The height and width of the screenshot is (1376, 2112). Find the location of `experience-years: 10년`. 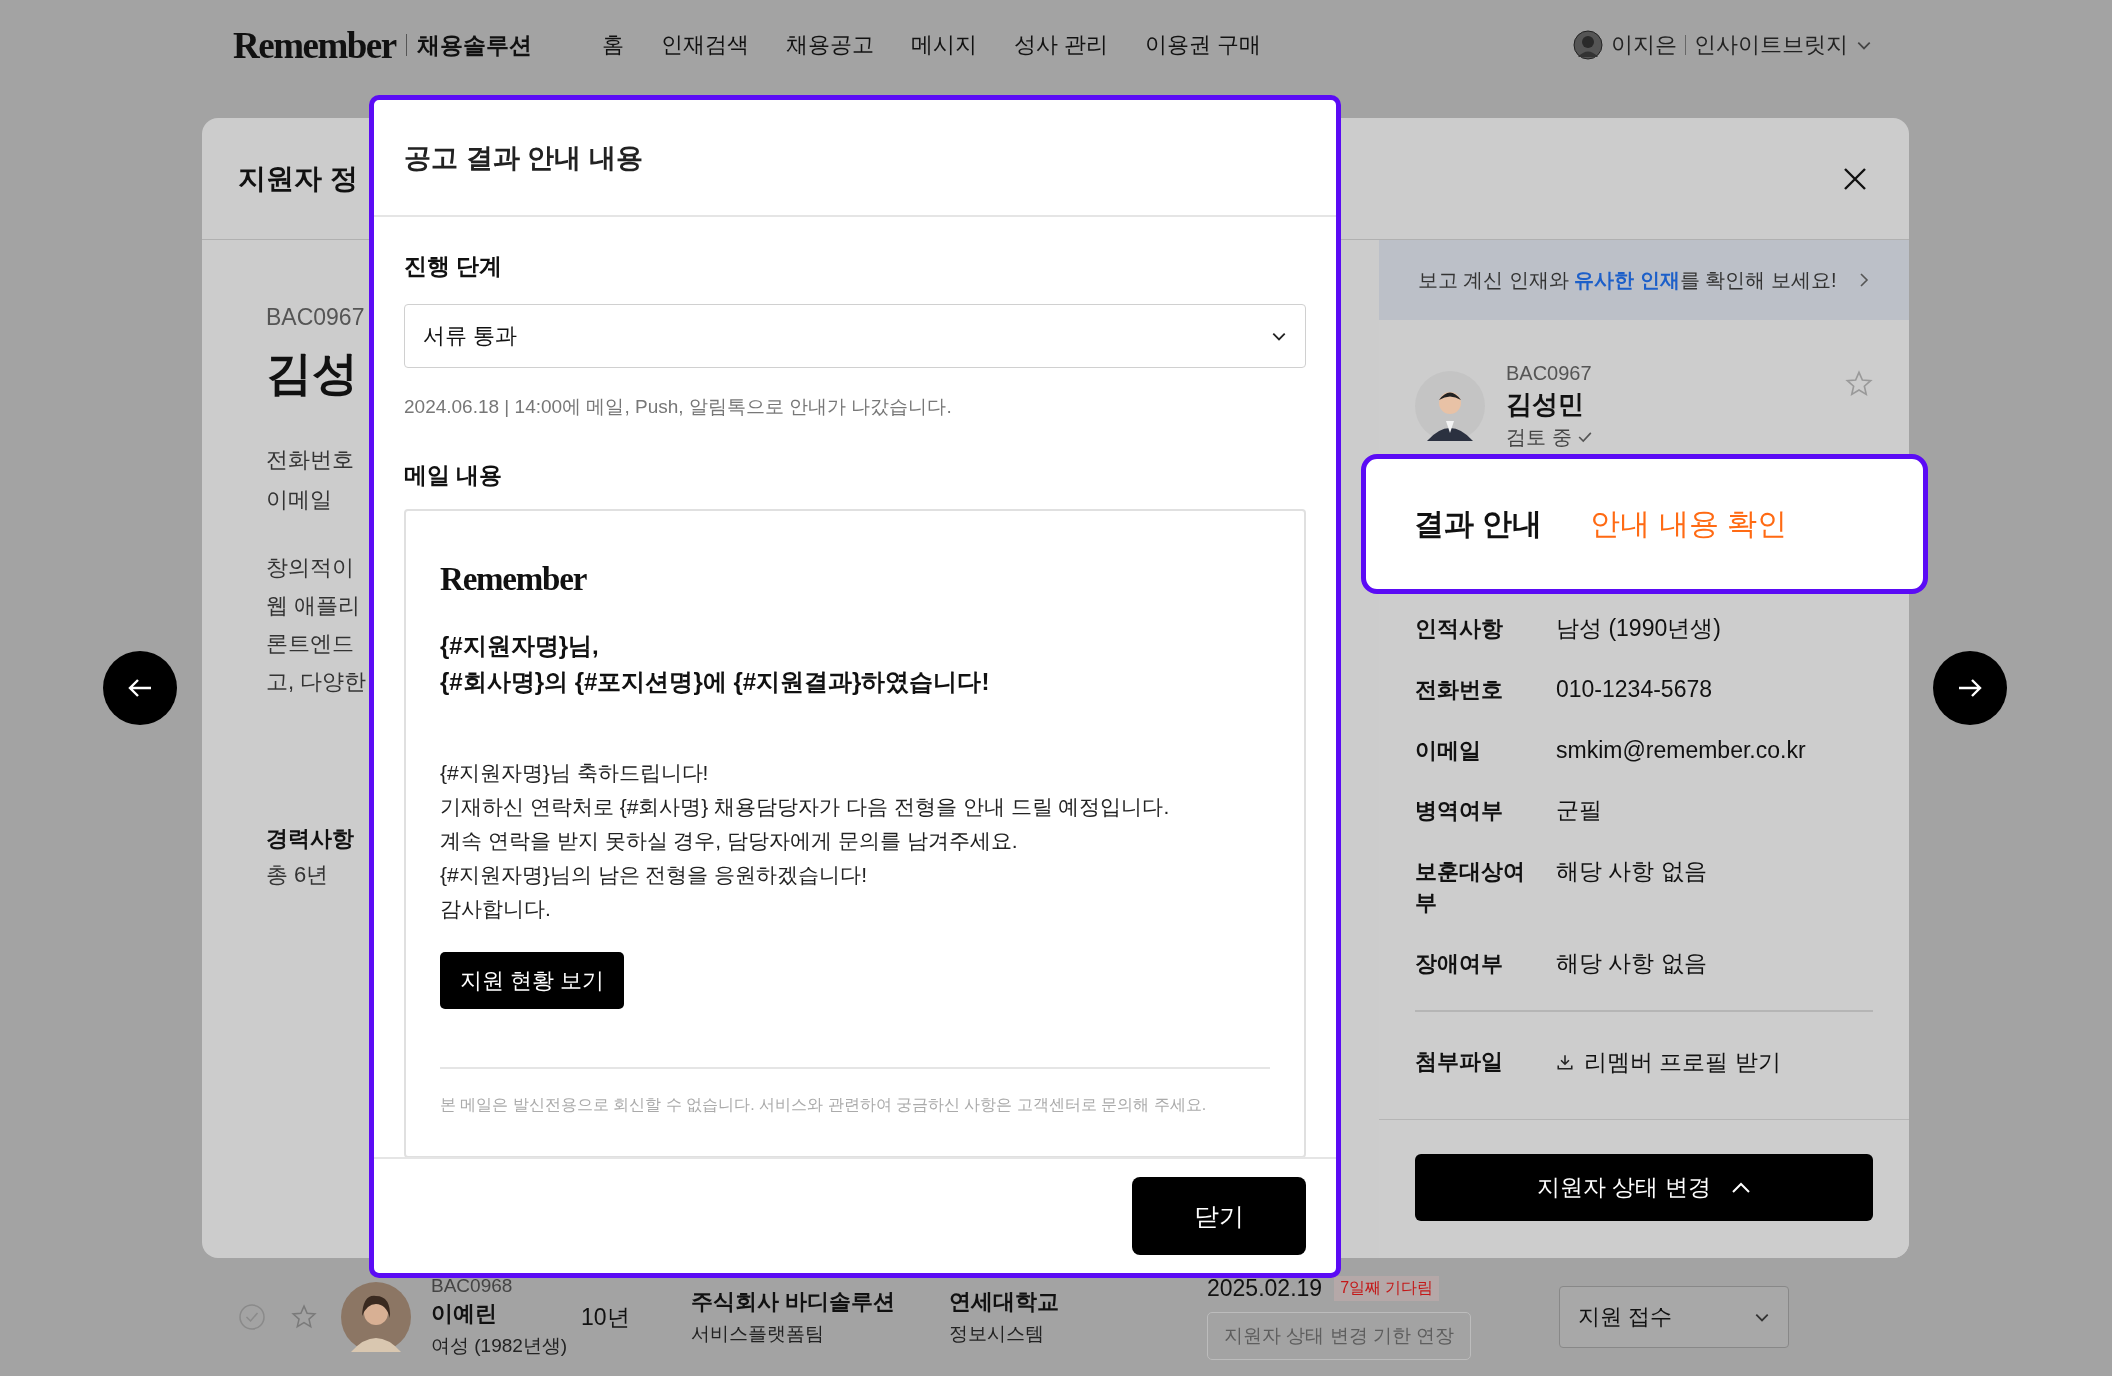

experience-years: 10년 is located at coordinates (606, 1317).